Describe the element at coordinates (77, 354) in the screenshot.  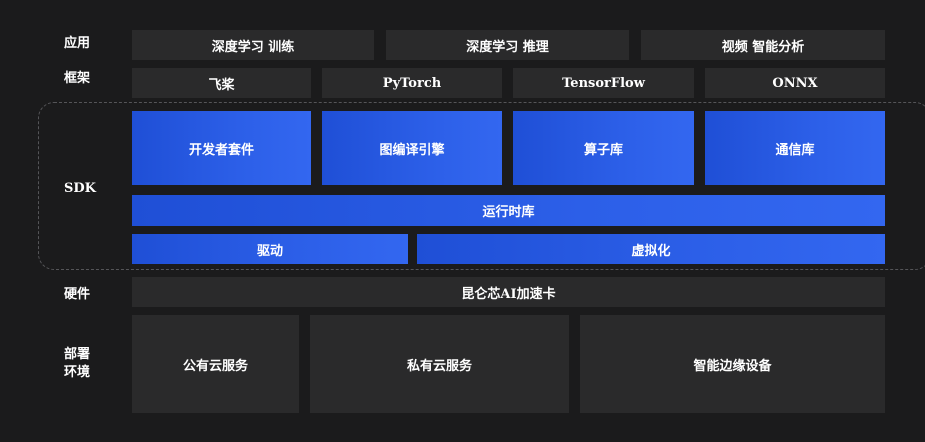
I see `deployment-layer-label-line1: 部署` at that location.